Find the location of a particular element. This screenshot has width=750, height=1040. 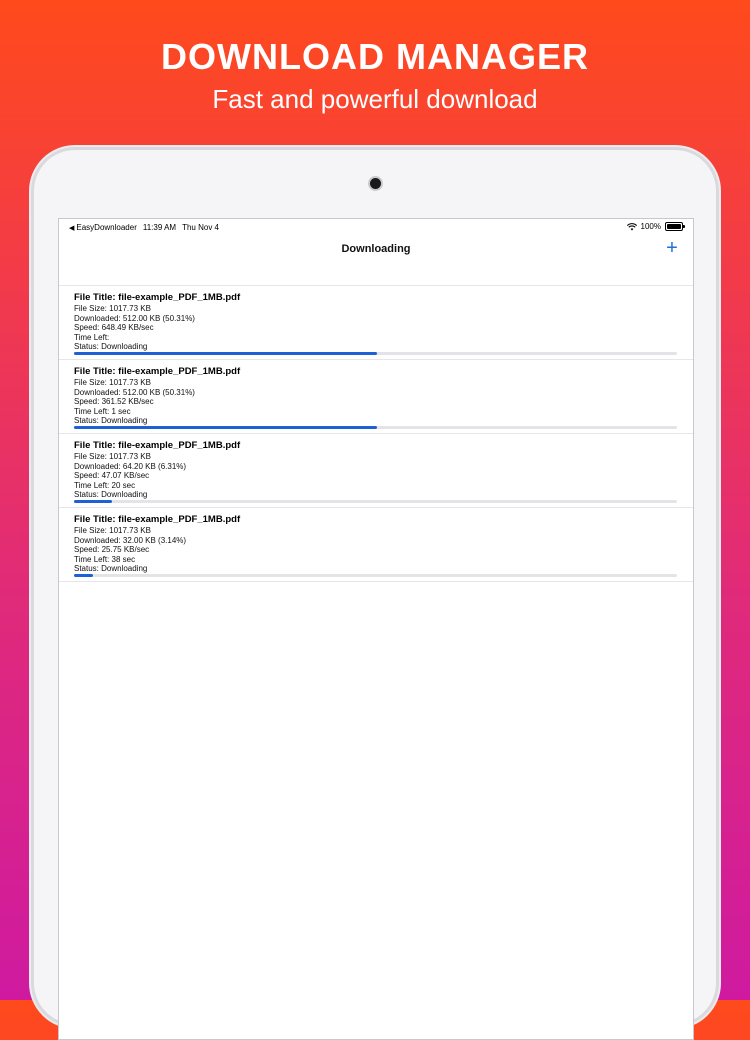

status-bar-left: ◀ EasyDownloader 11:39 AM Thu Nov 4 is located at coordinates (144, 227).